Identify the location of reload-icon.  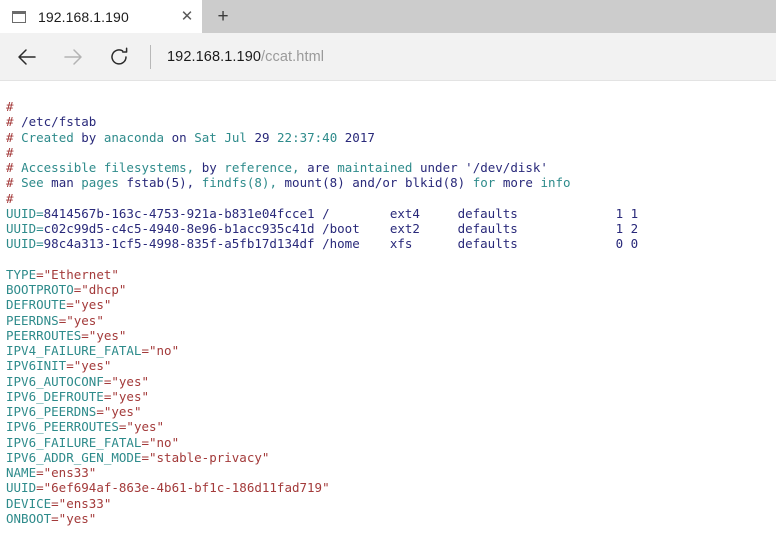
(119, 55).